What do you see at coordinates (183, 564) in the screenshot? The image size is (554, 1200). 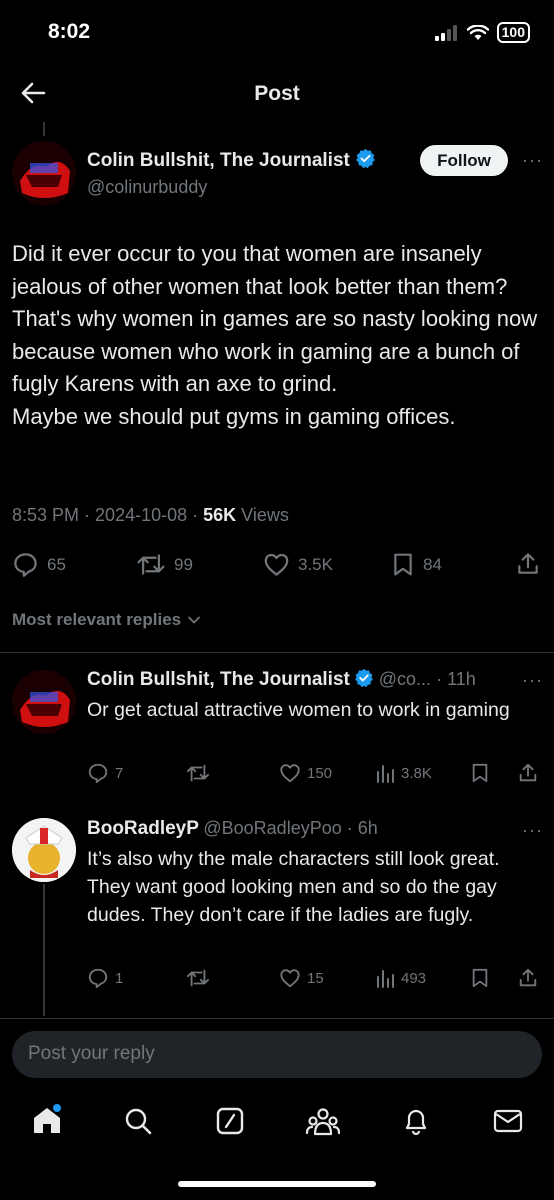 I see `repost-count: 99` at bounding box center [183, 564].